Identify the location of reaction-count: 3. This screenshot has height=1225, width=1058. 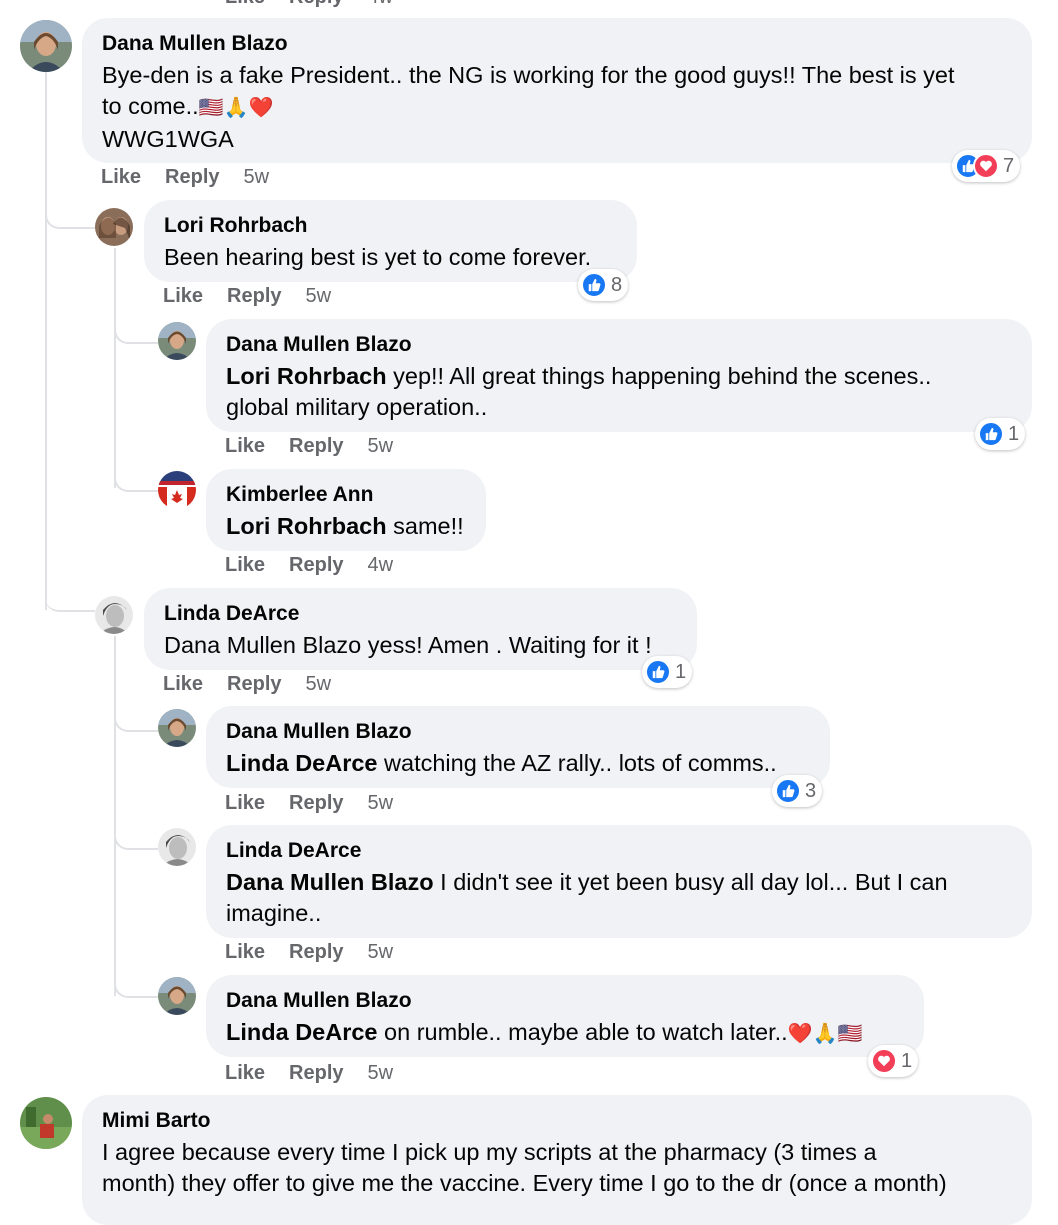
(811, 790).